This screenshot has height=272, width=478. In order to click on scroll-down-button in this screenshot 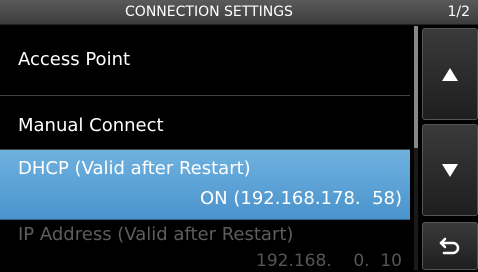, I will do `click(450, 170)`.